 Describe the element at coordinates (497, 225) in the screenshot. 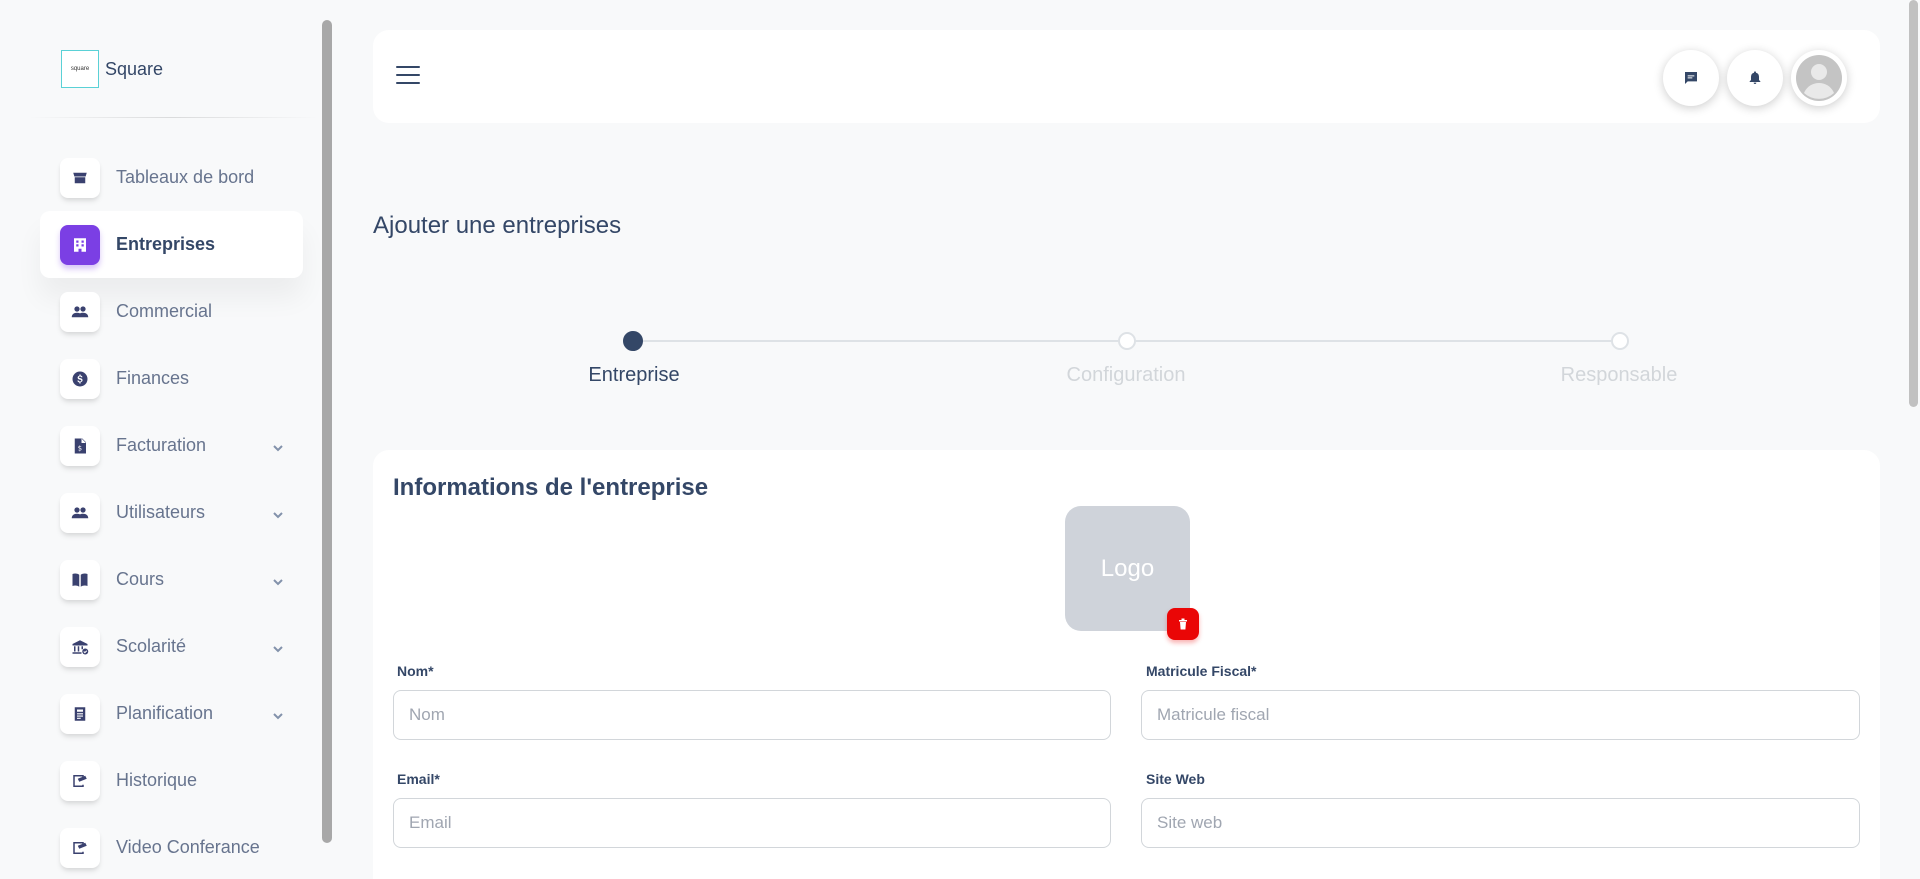

I see `page-title: Ajouter une entreprises` at that location.